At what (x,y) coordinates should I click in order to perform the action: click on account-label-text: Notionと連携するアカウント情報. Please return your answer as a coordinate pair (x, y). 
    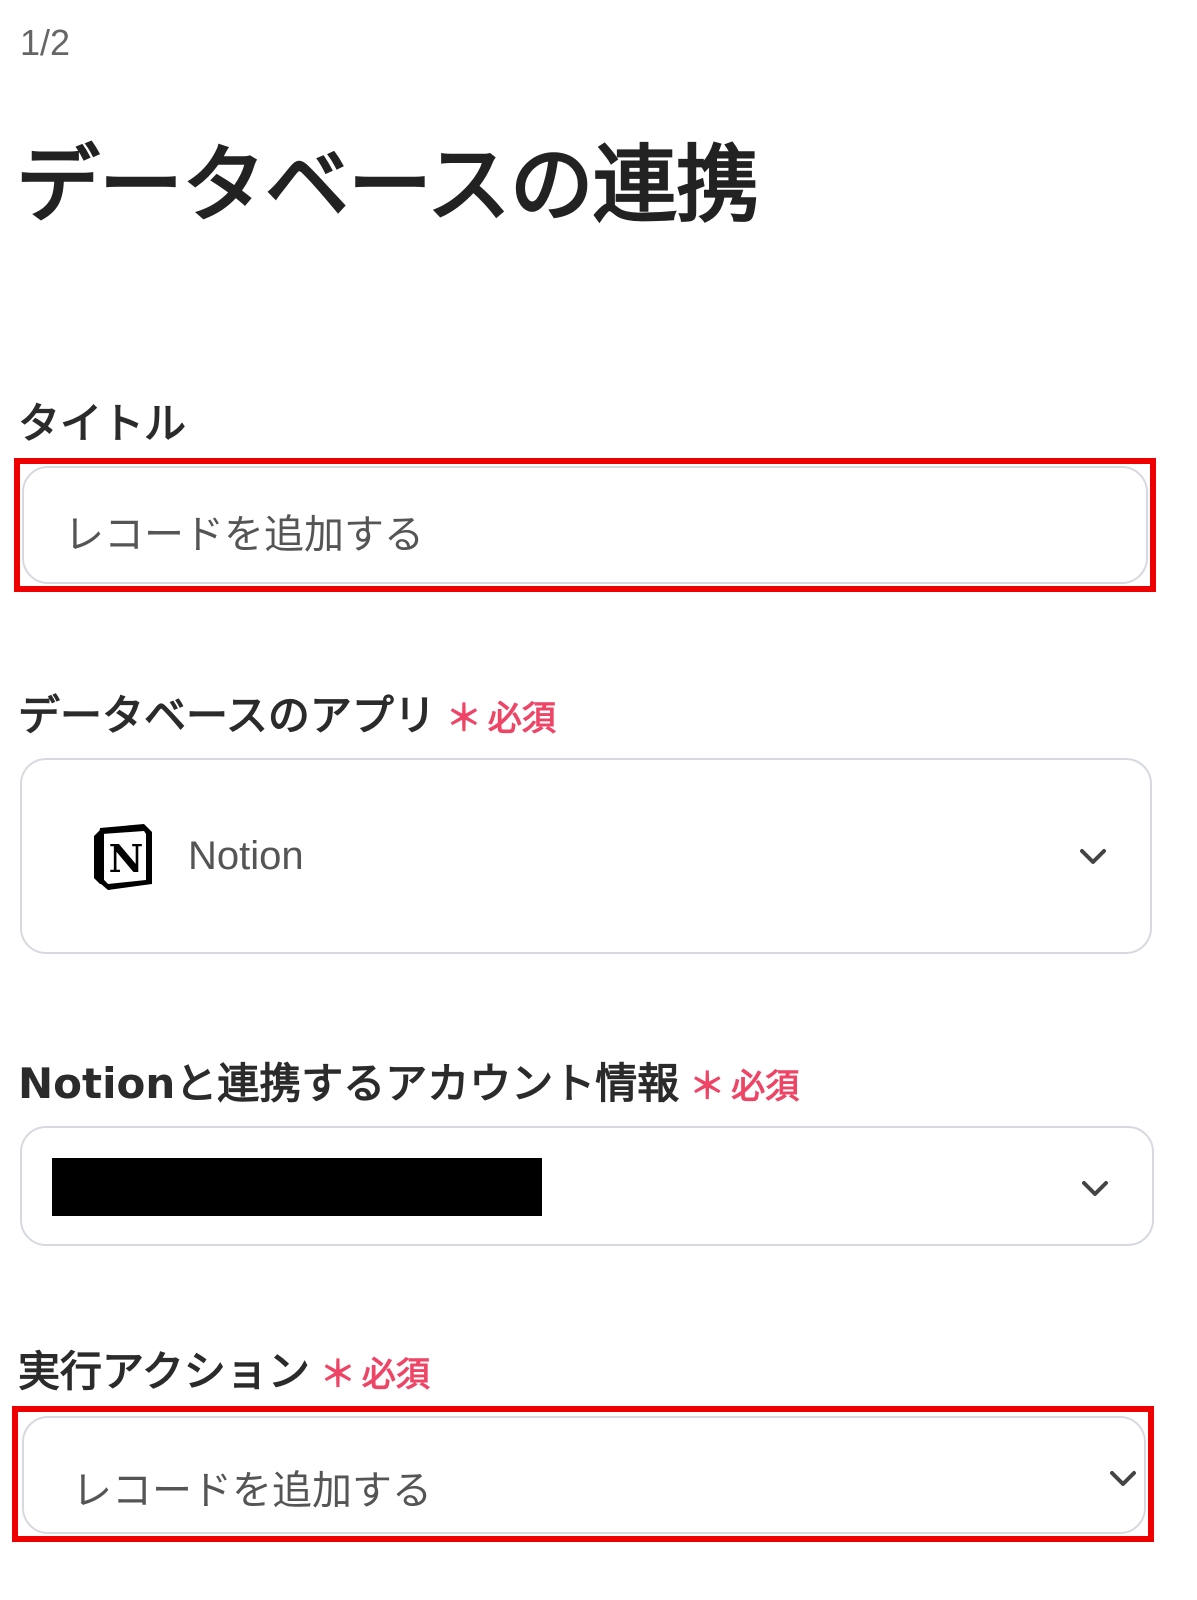
    Looking at the image, I should click on (349, 1083).